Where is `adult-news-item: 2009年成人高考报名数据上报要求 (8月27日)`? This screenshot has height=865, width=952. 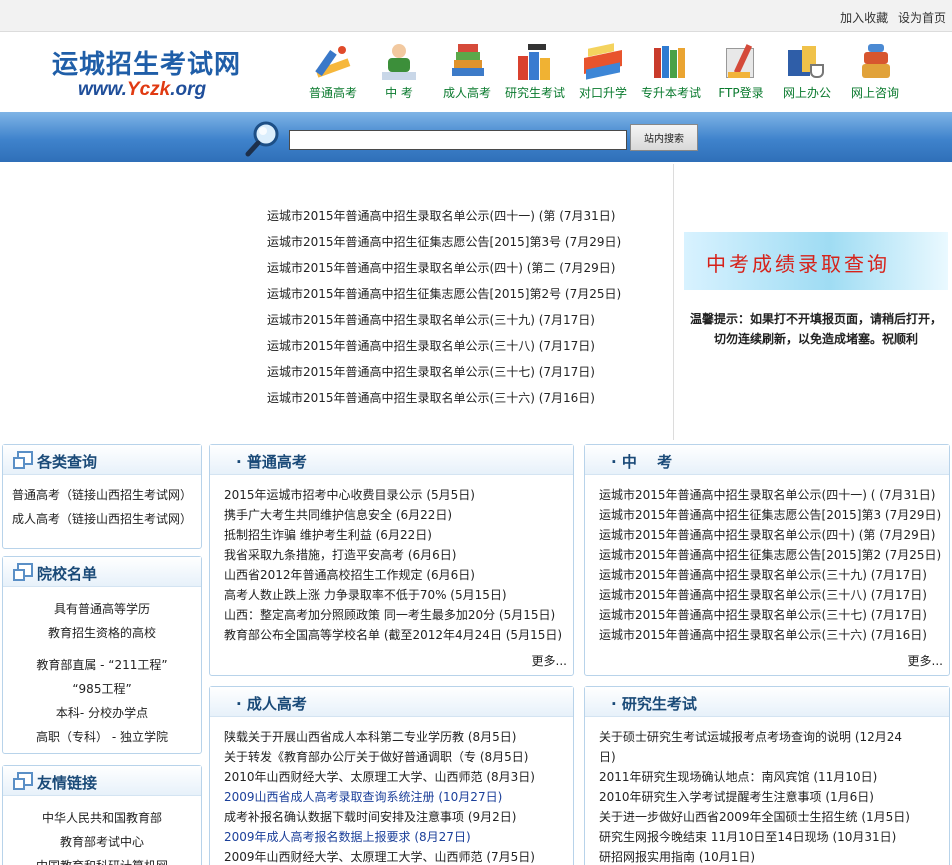 adult-news-item: 2009年成人高考报名数据上报要求 (8月27日) is located at coordinates (398, 837).